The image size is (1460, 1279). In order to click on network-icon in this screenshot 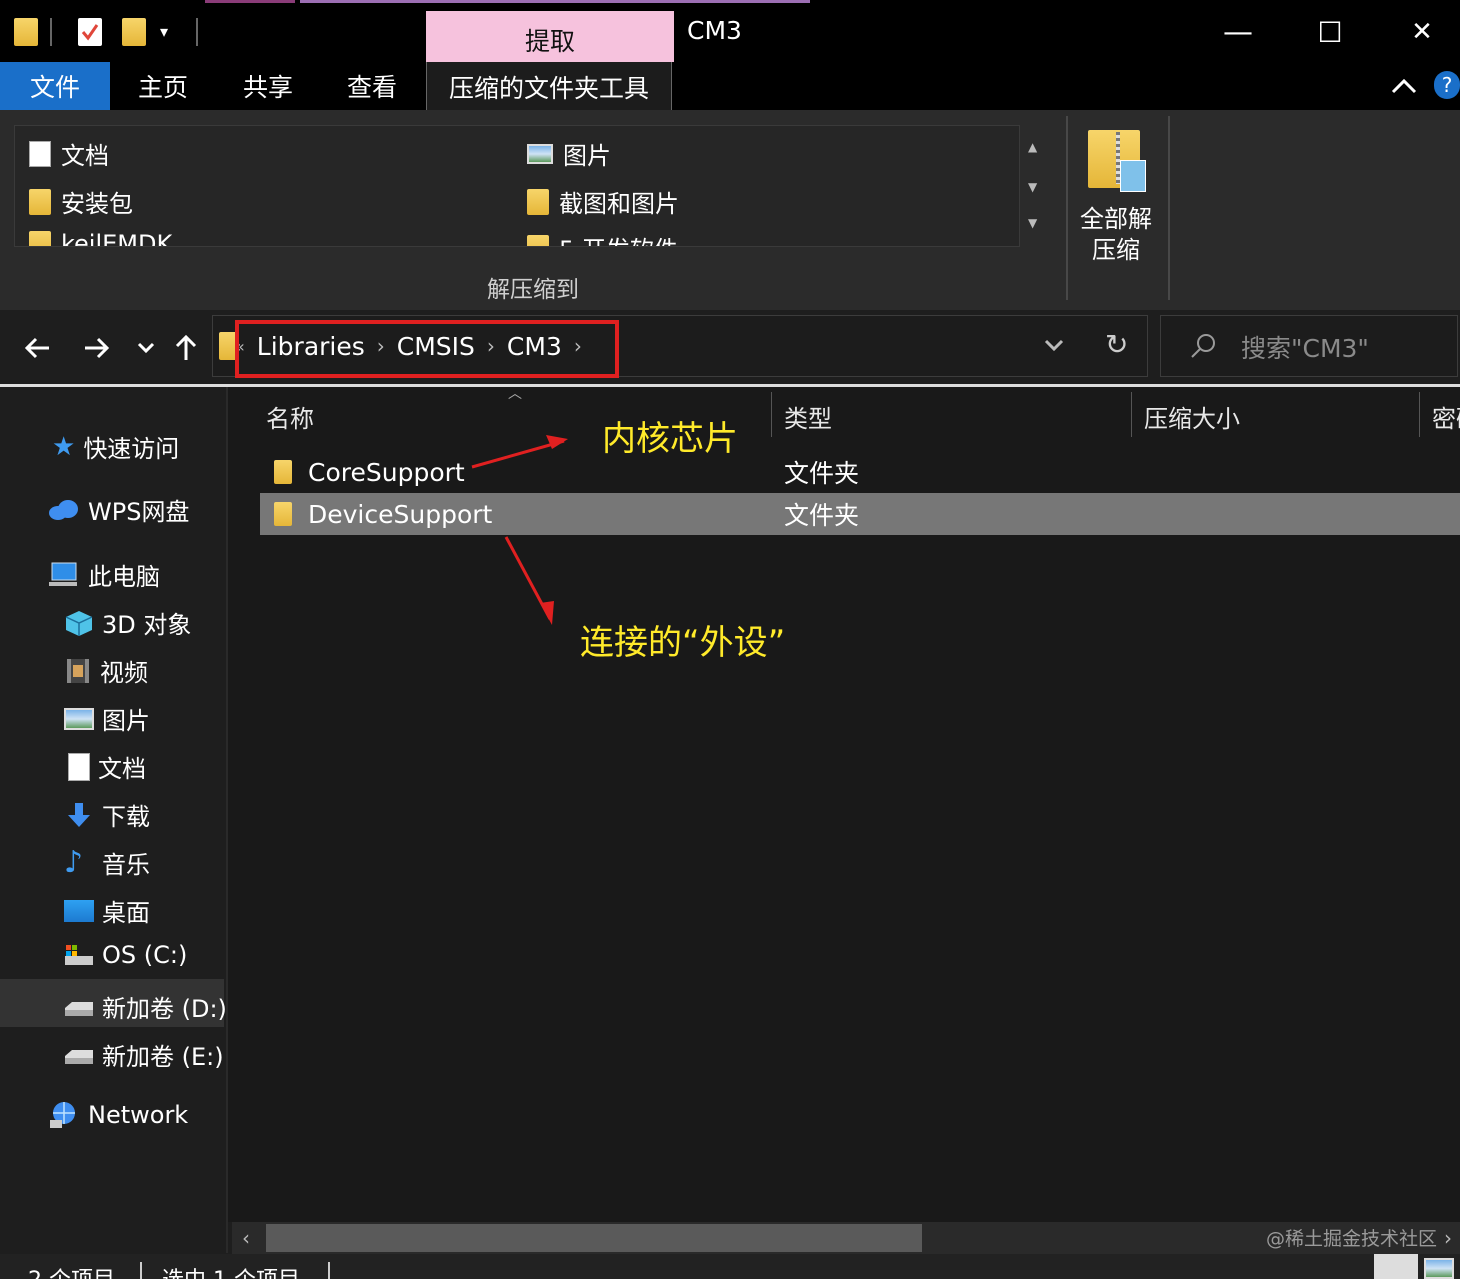, I will do `click(62, 1115)`.